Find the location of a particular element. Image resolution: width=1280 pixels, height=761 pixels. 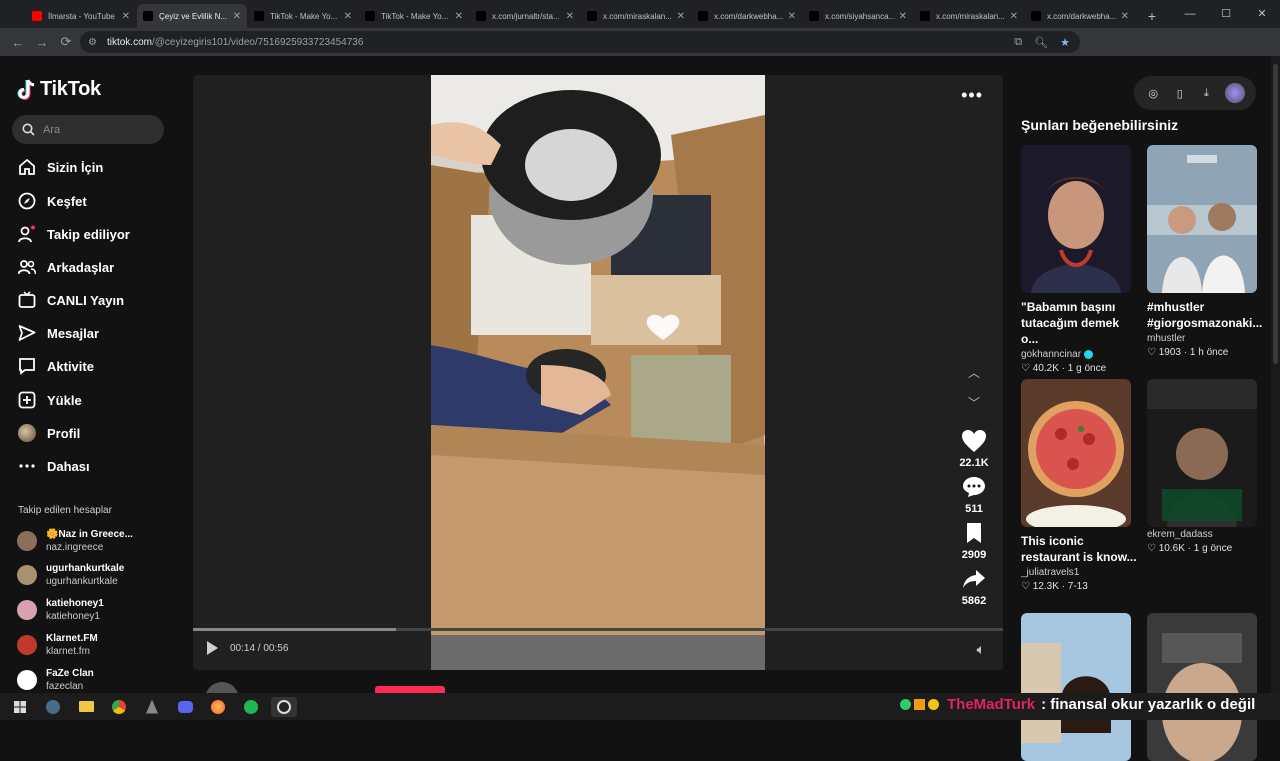

bookmark-icon is located at coordinates (974, 533).